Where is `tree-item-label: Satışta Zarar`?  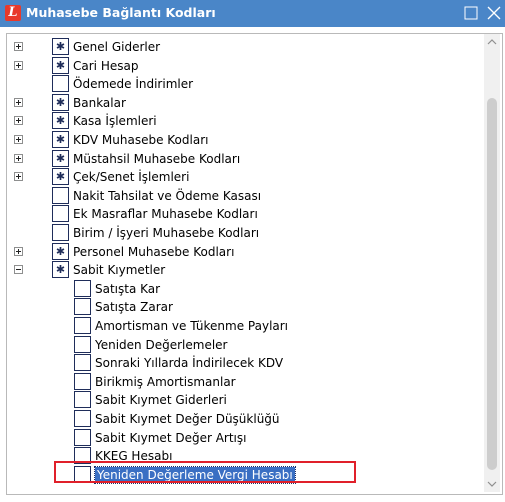
tree-item-label: Satışta Zarar is located at coordinates (134, 307).